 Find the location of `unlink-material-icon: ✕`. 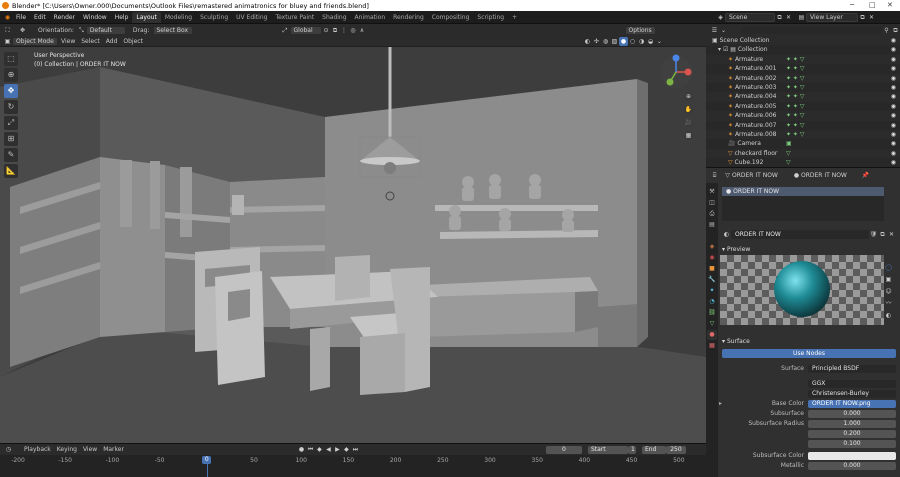

unlink-material-icon: ✕ is located at coordinates (891, 234).